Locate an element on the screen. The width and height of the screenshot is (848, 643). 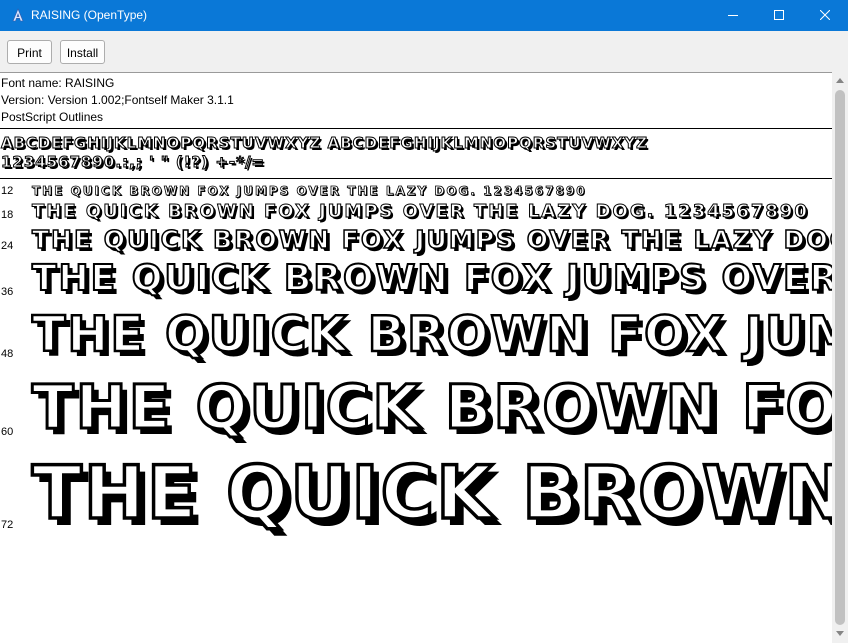
size-label-18: 18 is located at coordinates (7, 215).